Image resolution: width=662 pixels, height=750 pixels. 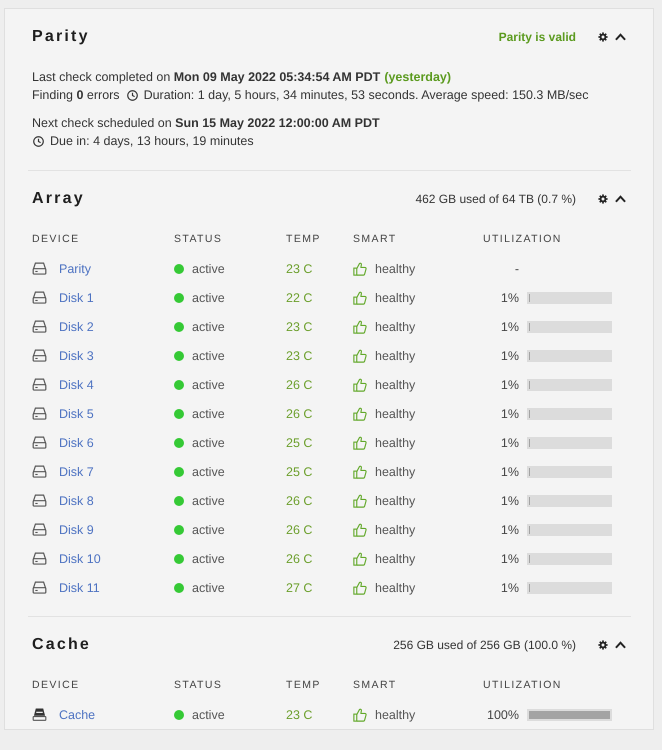 What do you see at coordinates (502, 715) in the screenshot?
I see `utilization-text: 100%` at bounding box center [502, 715].